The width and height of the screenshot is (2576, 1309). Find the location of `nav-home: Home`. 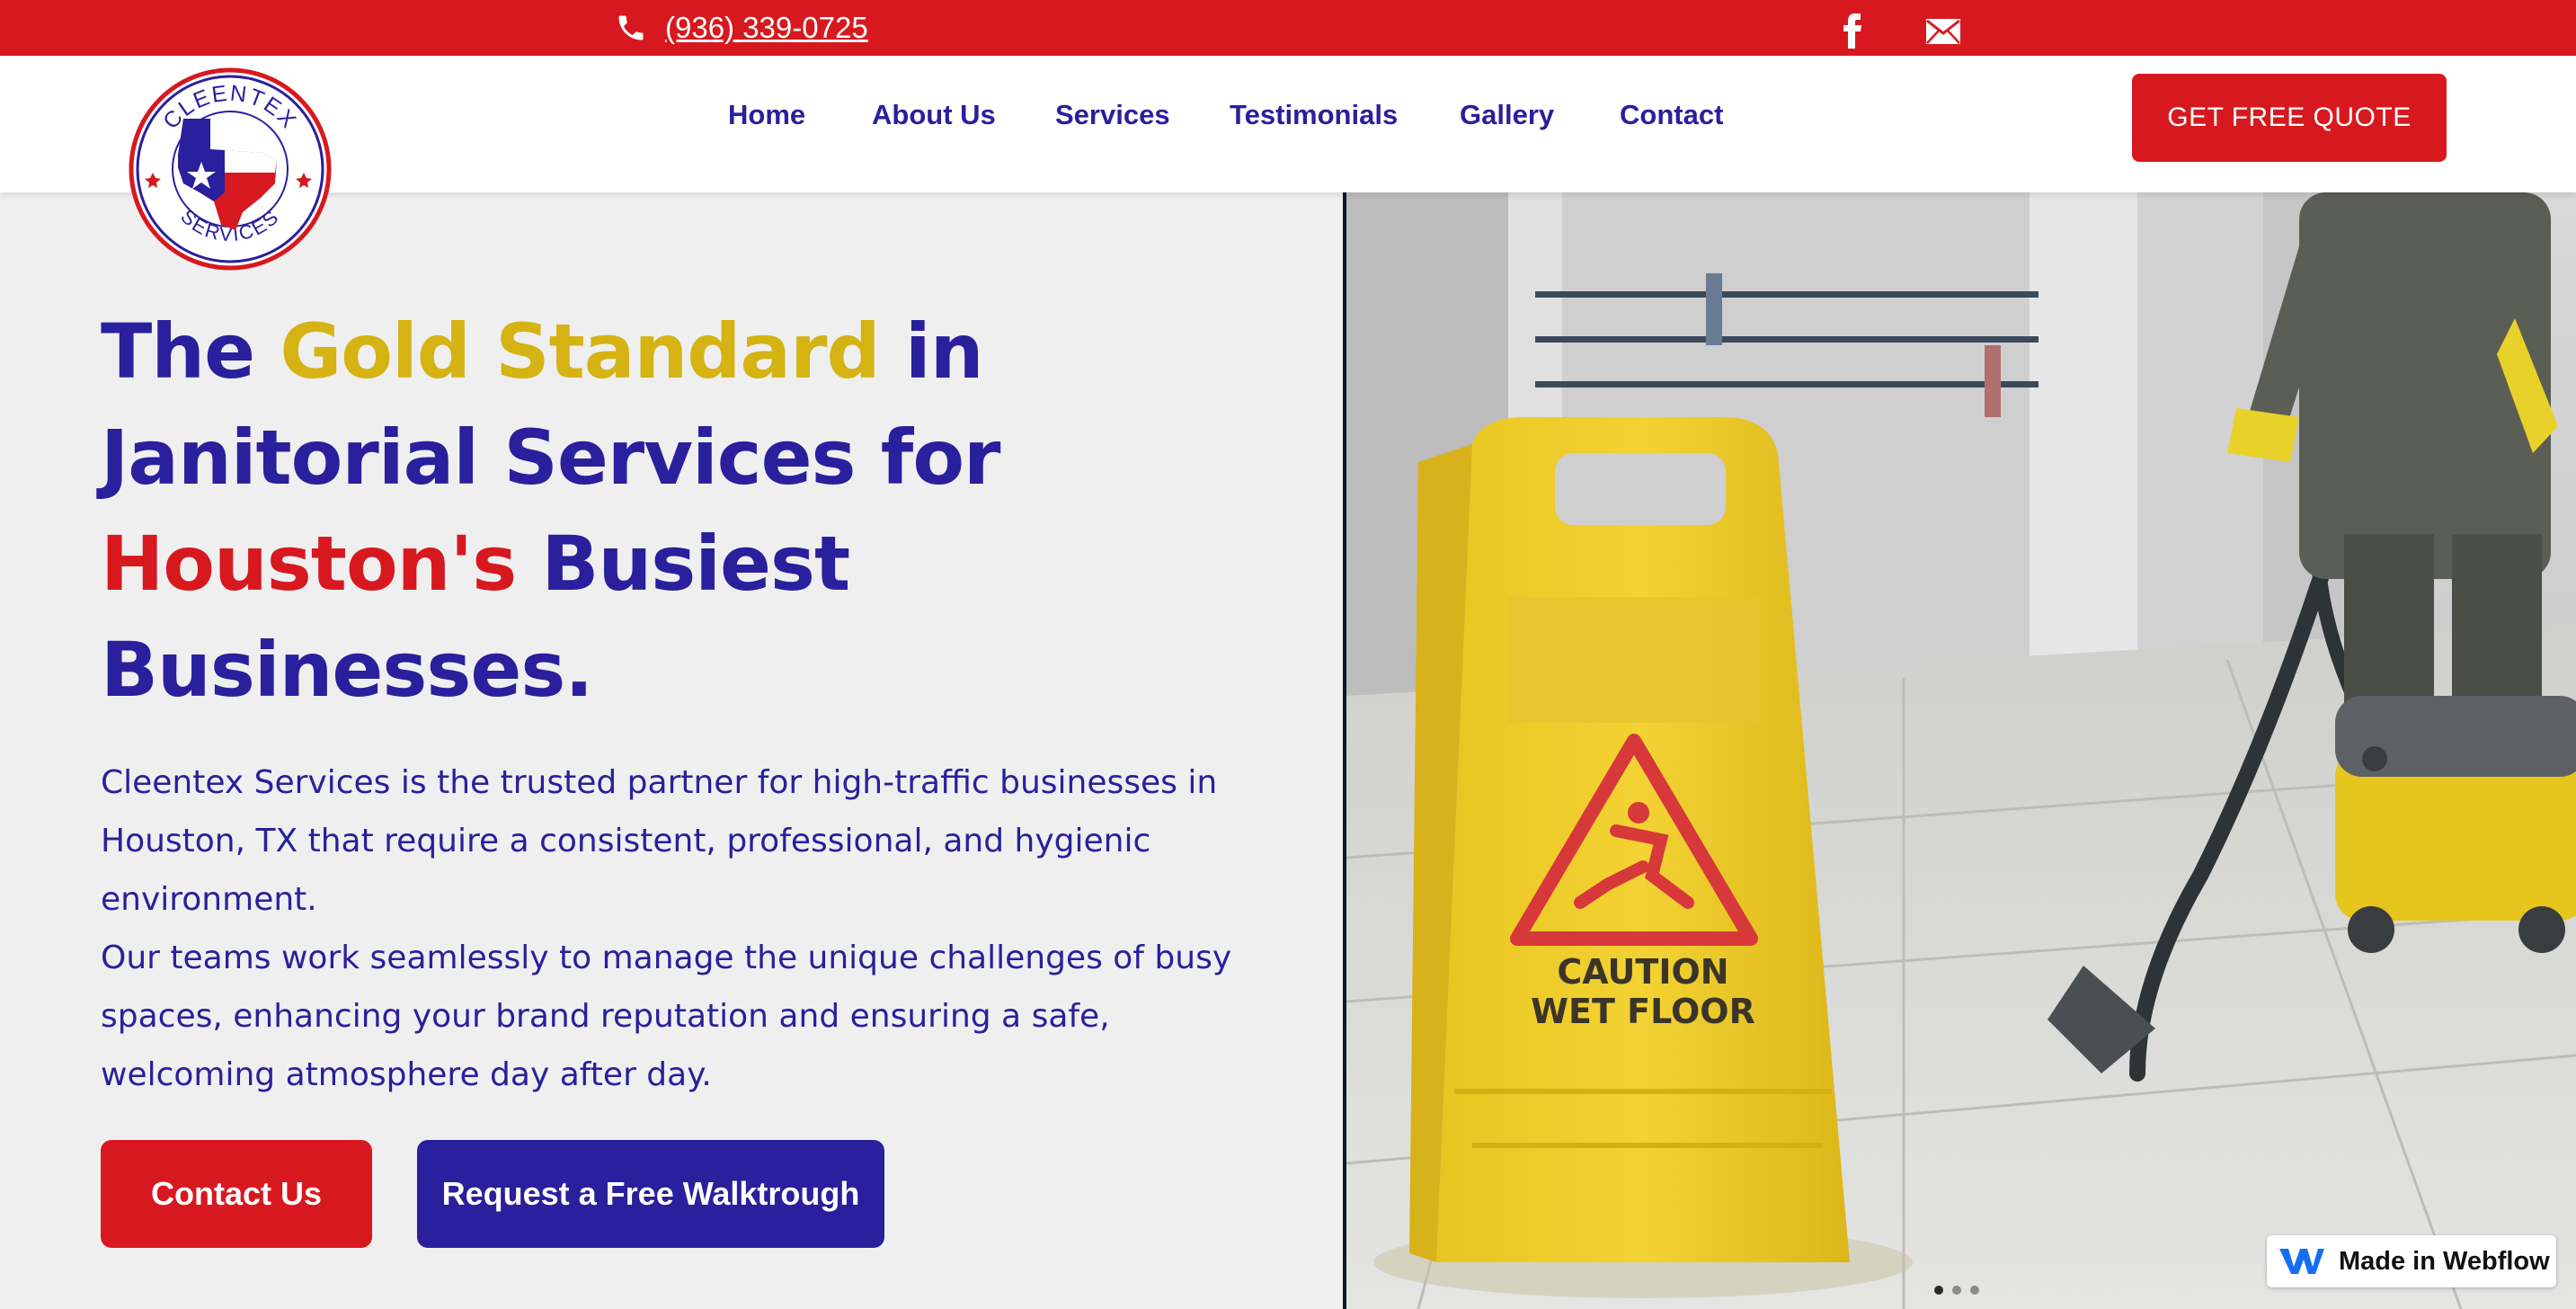

nav-home: Home is located at coordinates (766, 115).